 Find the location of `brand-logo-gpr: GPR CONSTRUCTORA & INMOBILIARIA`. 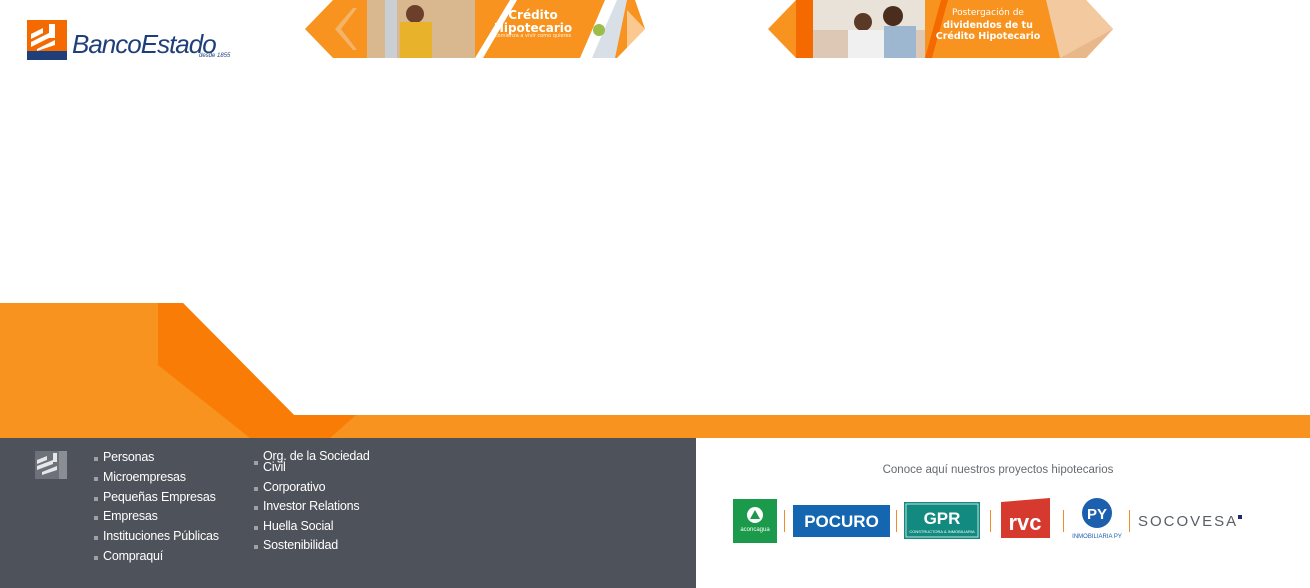

brand-logo-gpr: GPR CONSTRUCTORA & INMOBILIARIA is located at coordinates (942, 520).